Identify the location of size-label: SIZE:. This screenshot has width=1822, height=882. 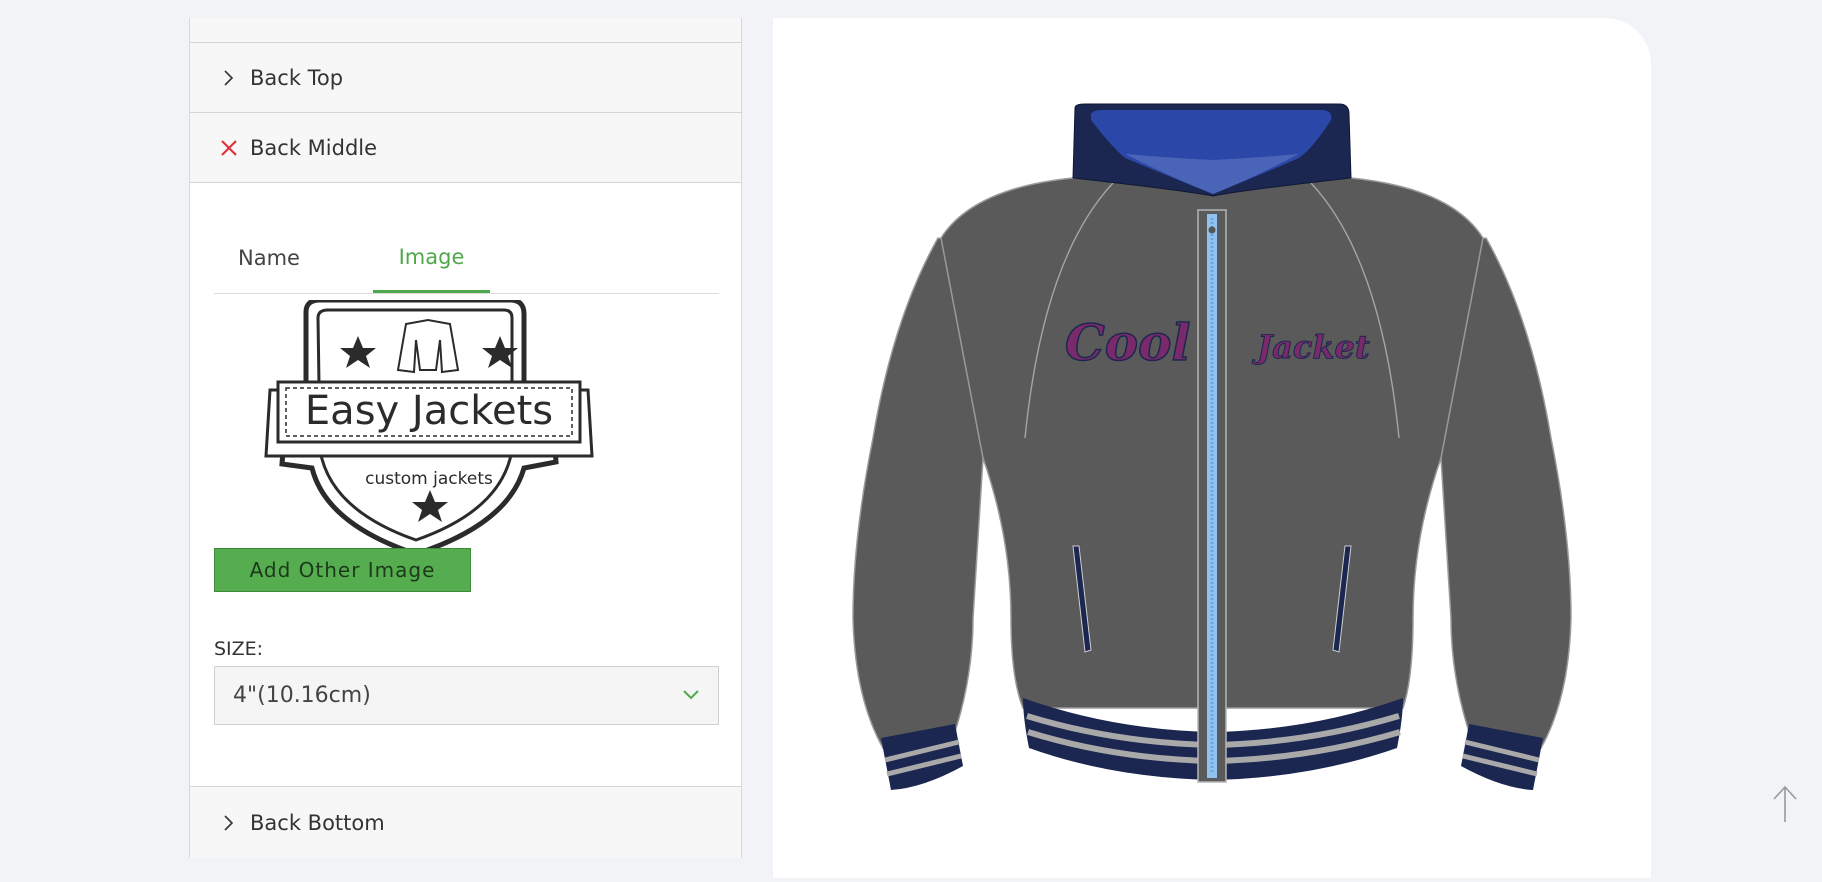
(239, 649).